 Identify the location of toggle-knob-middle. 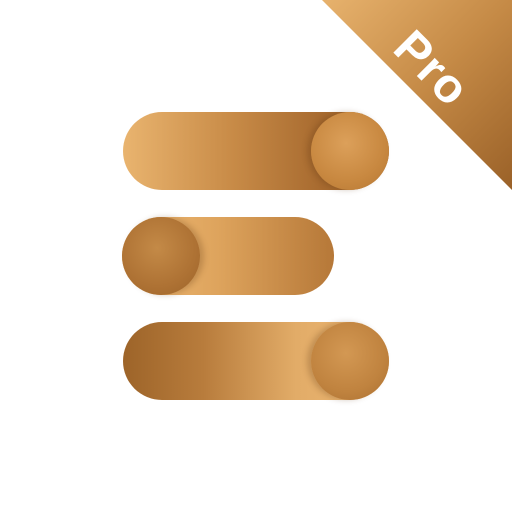
(161, 256).